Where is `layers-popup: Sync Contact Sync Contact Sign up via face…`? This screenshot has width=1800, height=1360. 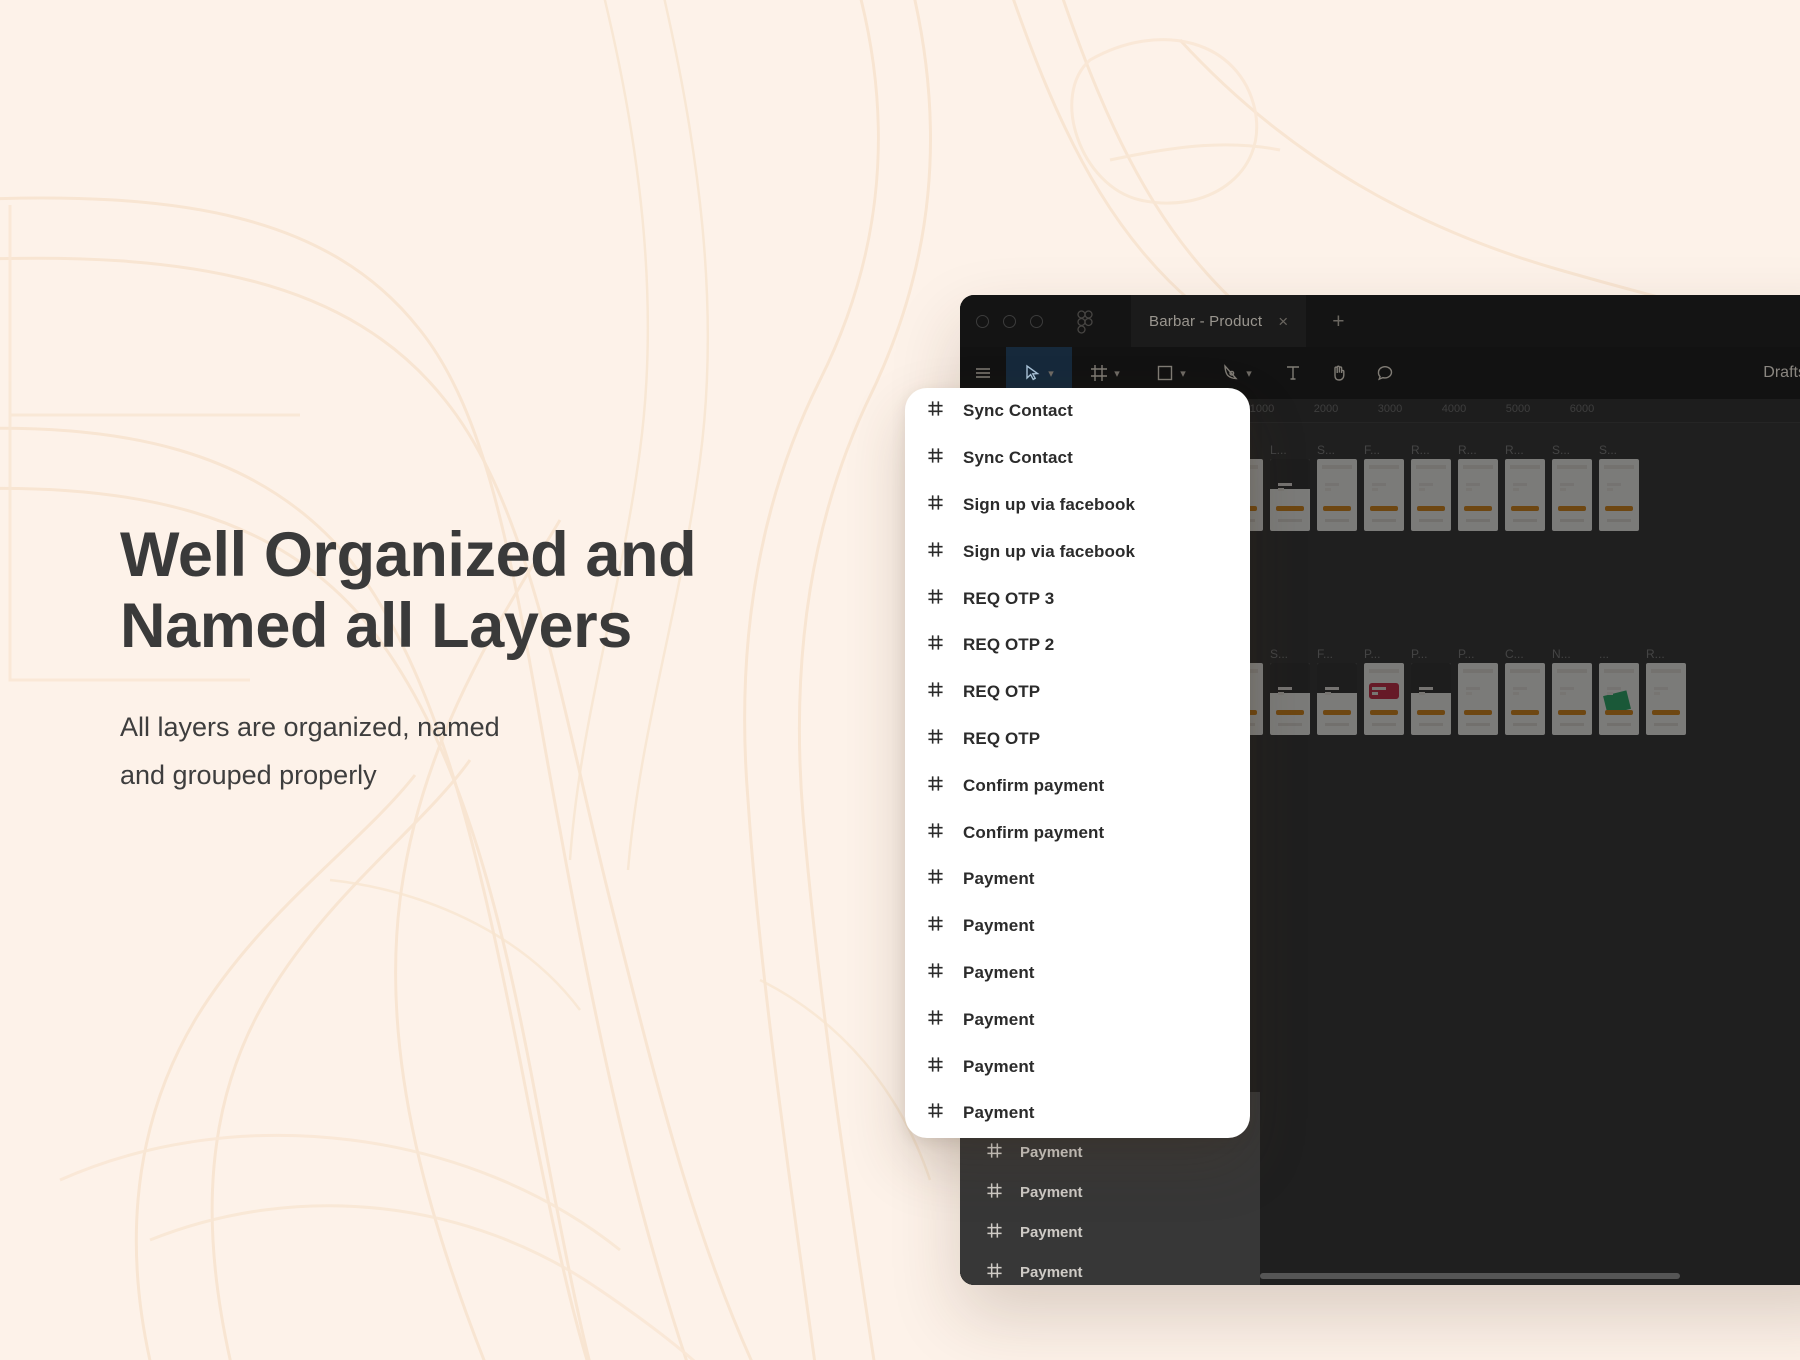 layers-popup: Sync Contact Sync Contact Sign up via face… is located at coordinates (1077, 763).